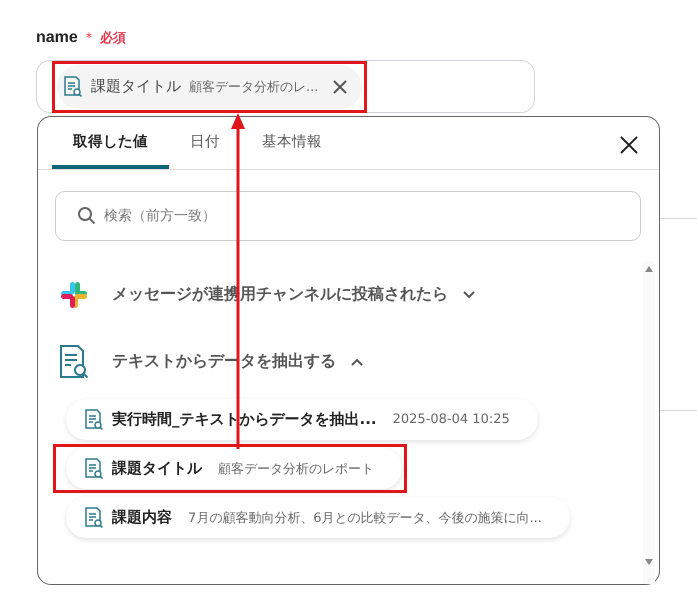  What do you see at coordinates (649, 269) in the screenshot?
I see `scroll-up-icon` at bounding box center [649, 269].